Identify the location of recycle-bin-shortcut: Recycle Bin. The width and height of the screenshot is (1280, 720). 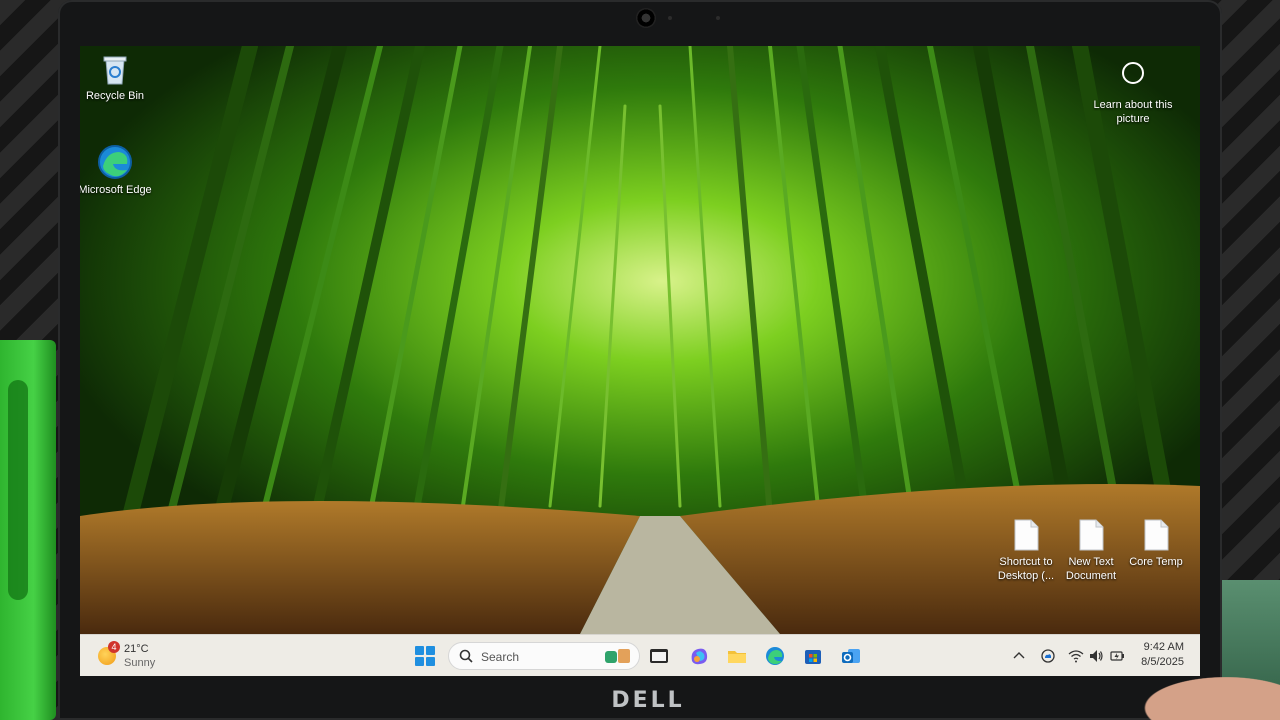
(116, 77).